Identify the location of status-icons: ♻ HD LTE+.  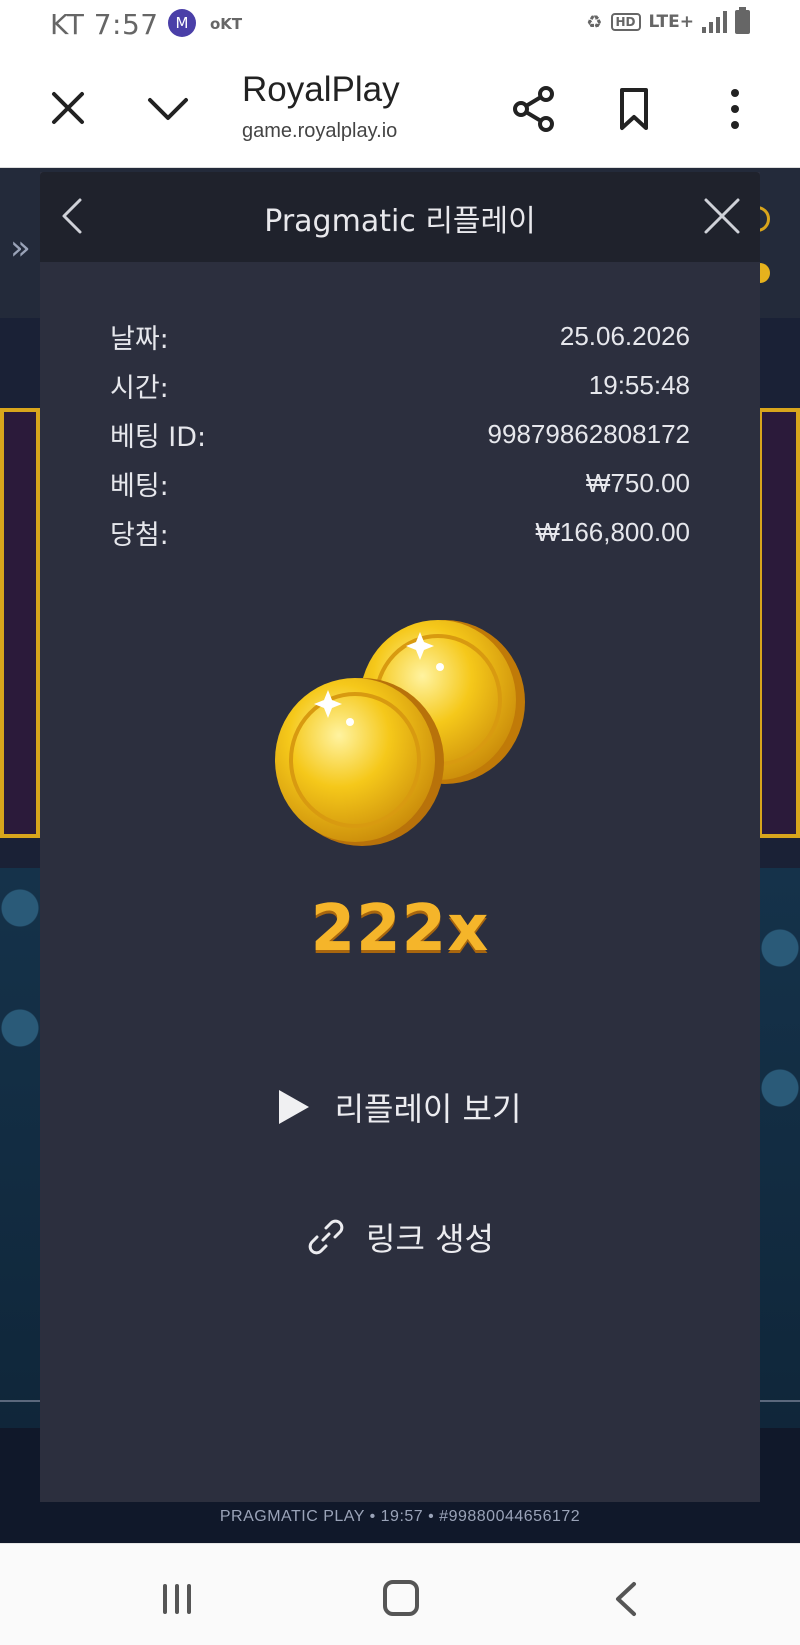
(668, 20).